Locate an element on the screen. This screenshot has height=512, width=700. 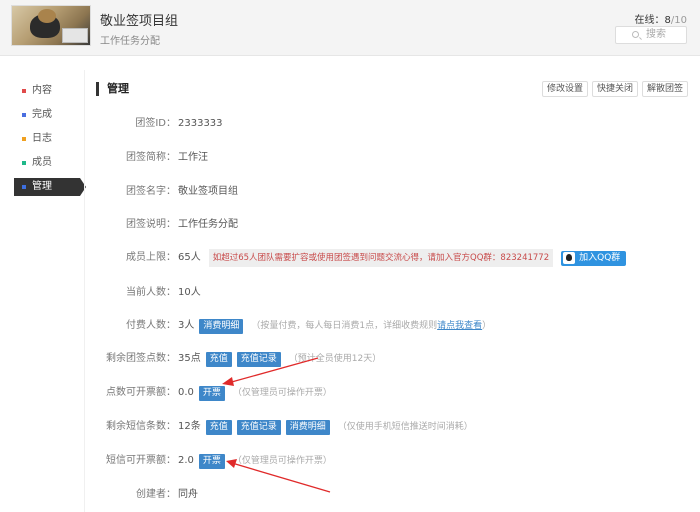
sms-invoice-button: 开票 is located at coordinates (211, 461).